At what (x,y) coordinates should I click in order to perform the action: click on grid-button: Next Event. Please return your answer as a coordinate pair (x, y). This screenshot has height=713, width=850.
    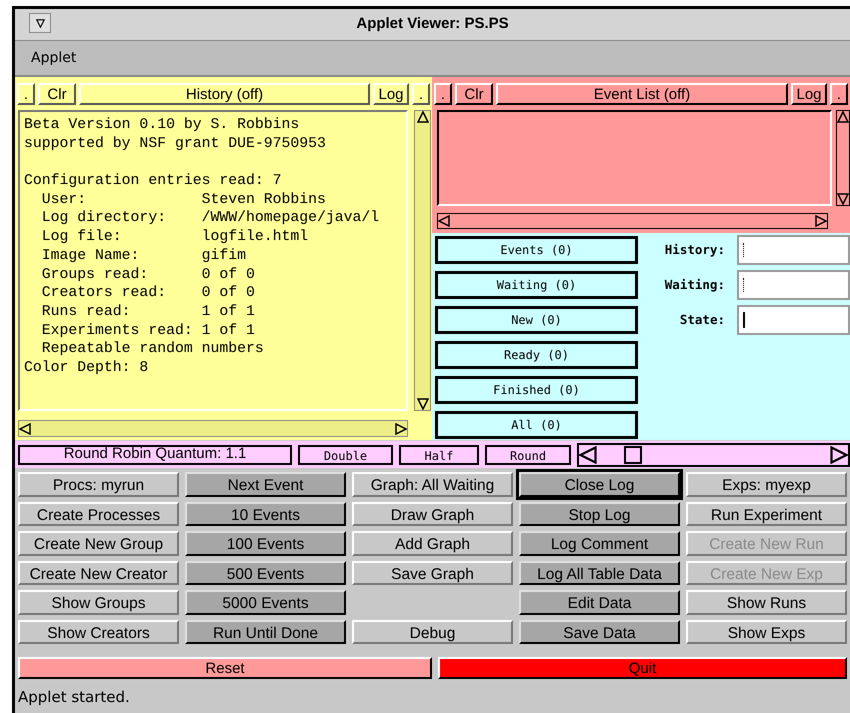
    Looking at the image, I should click on (265, 484).